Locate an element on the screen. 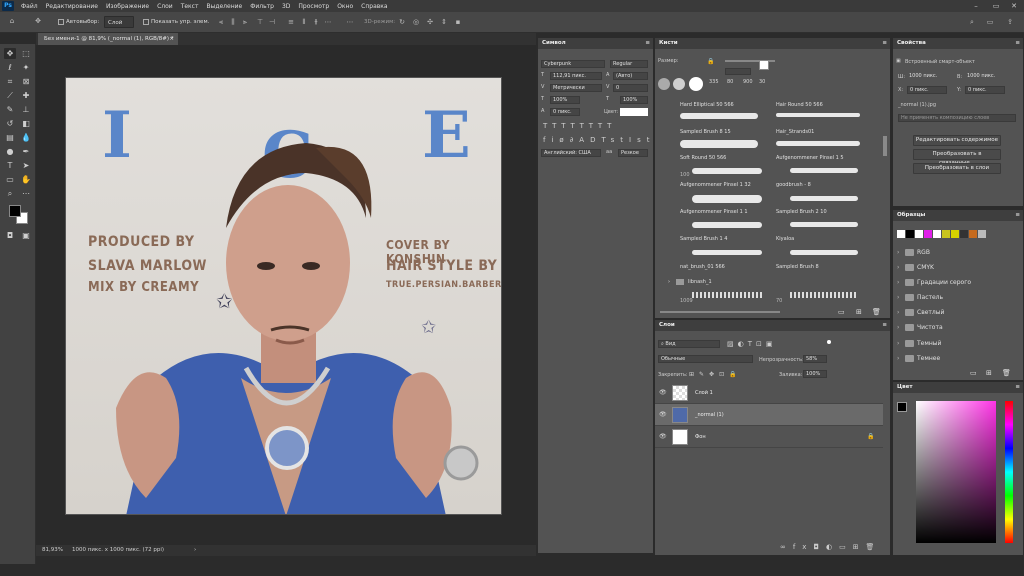 The image size is (1024, 576). pen-tool-icon: ✒ is located at coordinates (26, 151).